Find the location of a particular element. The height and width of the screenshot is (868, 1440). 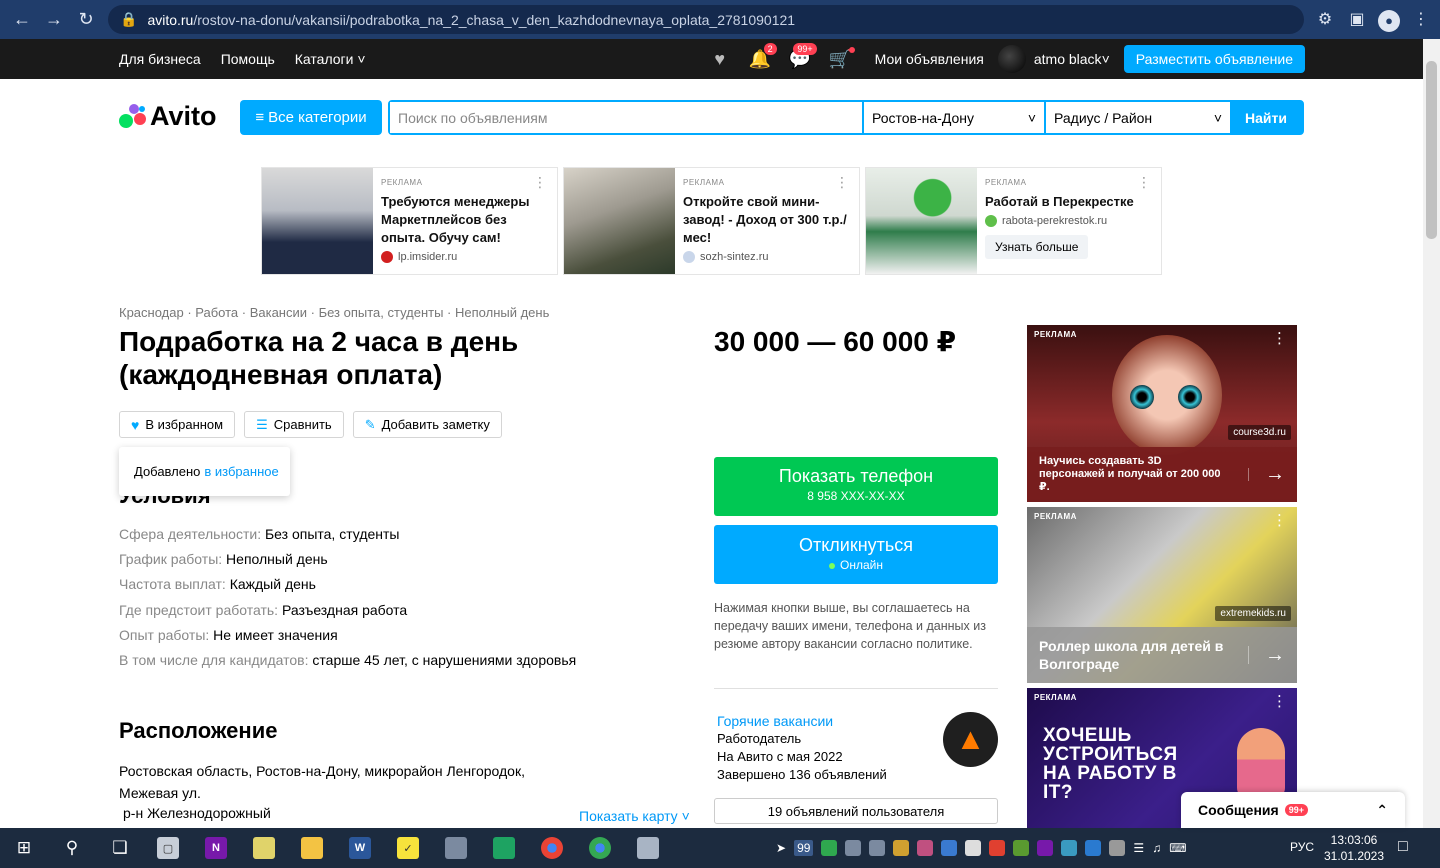

radius-select: Радиус / Район ˅ is located at coordinates (1137, 117).